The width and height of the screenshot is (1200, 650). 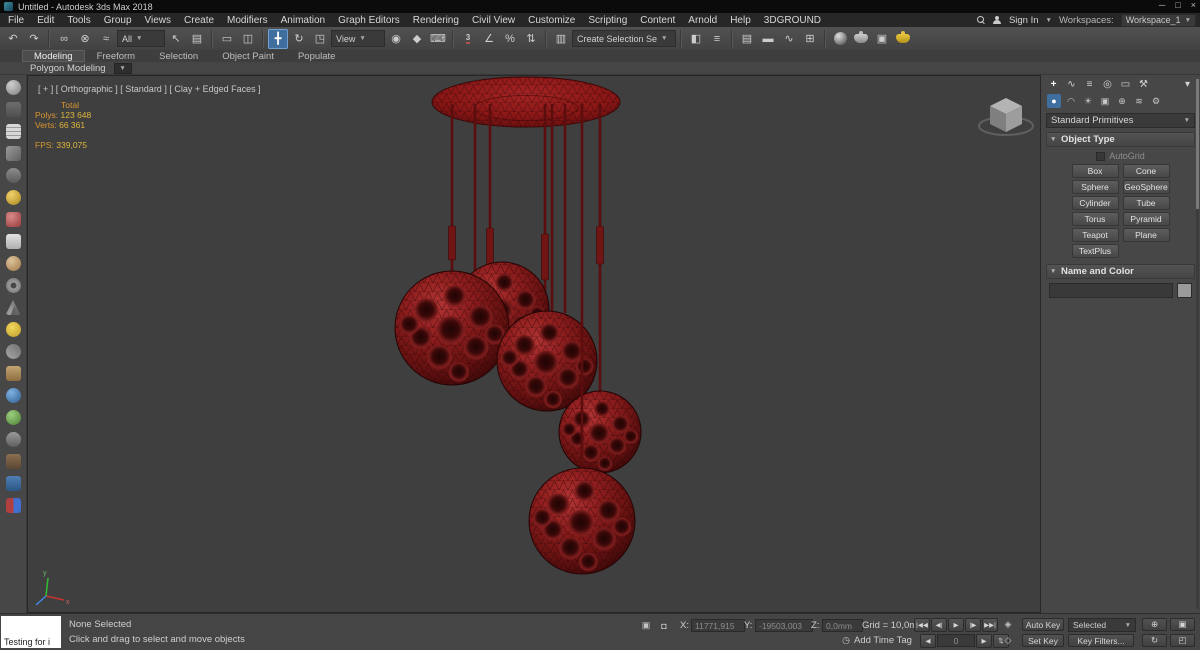 What do you see at coordinates (1187, 84) in the screenshot?
I see `panel-options-icon: ▾` at bounding box center [1187, 84].